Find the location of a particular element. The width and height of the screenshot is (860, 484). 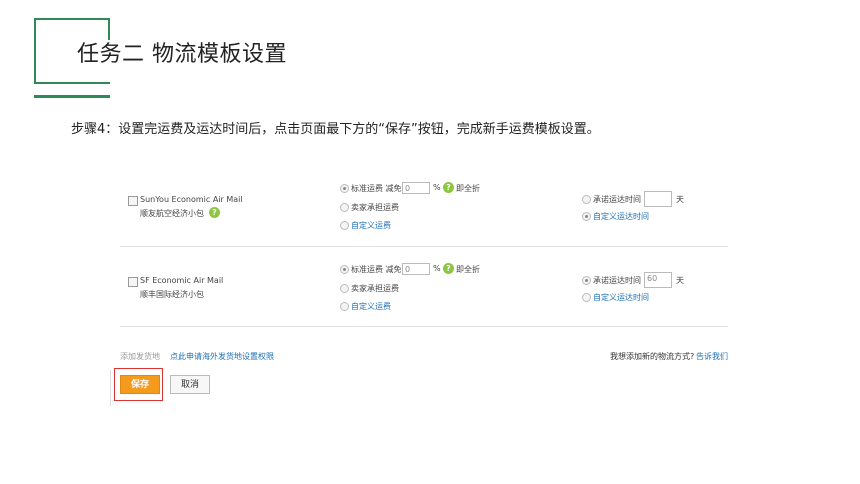

suggest-link: 告诉我们 is located at coordinates (712, 356).